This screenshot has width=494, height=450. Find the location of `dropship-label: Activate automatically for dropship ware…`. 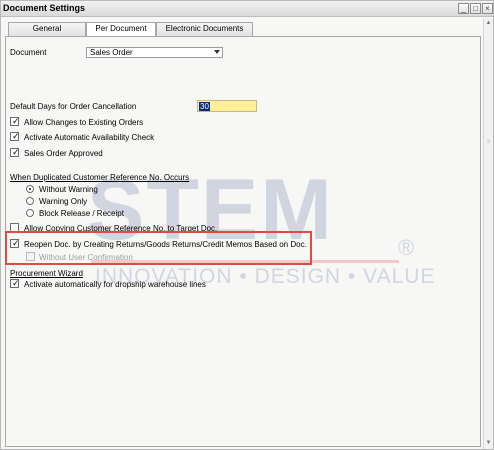

dropship-label: Activate automatically for dropship ware… is located at coordinates (115, 284).